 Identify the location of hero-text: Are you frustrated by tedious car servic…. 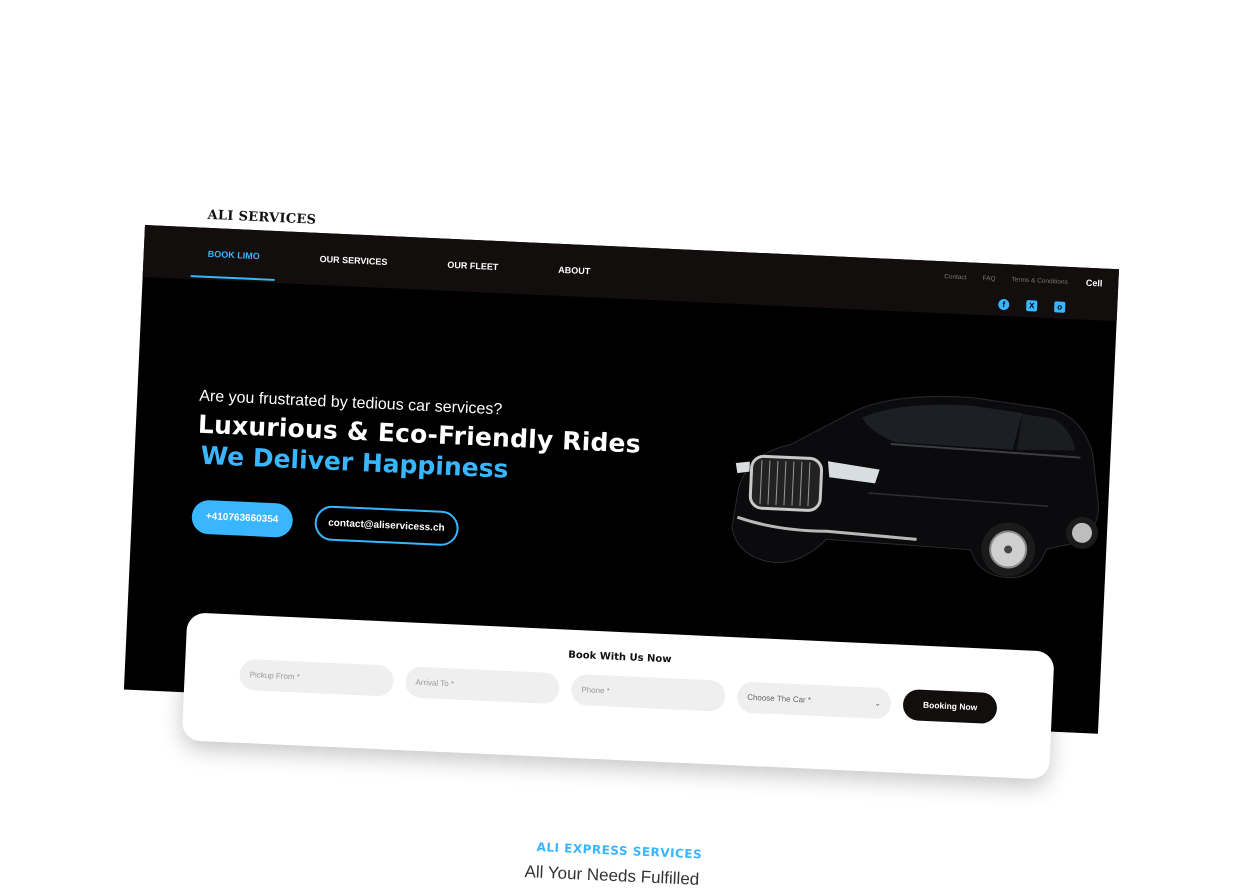
(419, 439).